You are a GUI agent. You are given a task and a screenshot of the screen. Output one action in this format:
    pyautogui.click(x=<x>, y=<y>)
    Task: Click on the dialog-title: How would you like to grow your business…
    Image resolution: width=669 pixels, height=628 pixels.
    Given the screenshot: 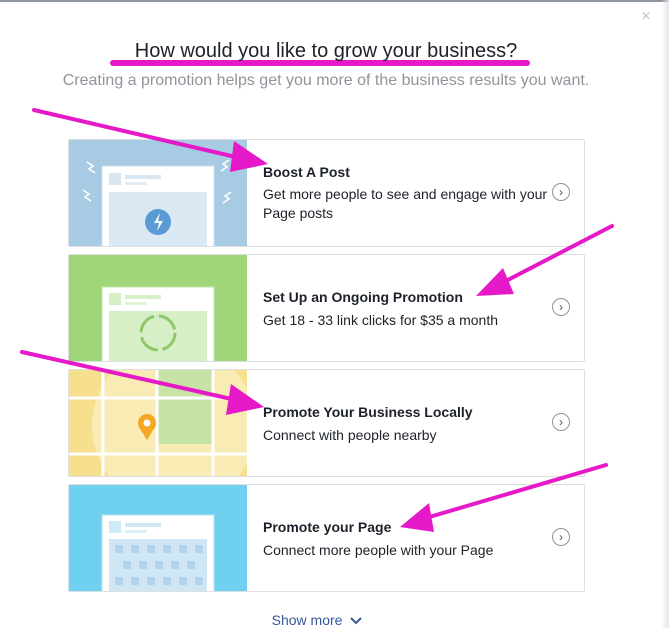 What is the action you would take?
    pyautogui.click(x=326, y=51)
    